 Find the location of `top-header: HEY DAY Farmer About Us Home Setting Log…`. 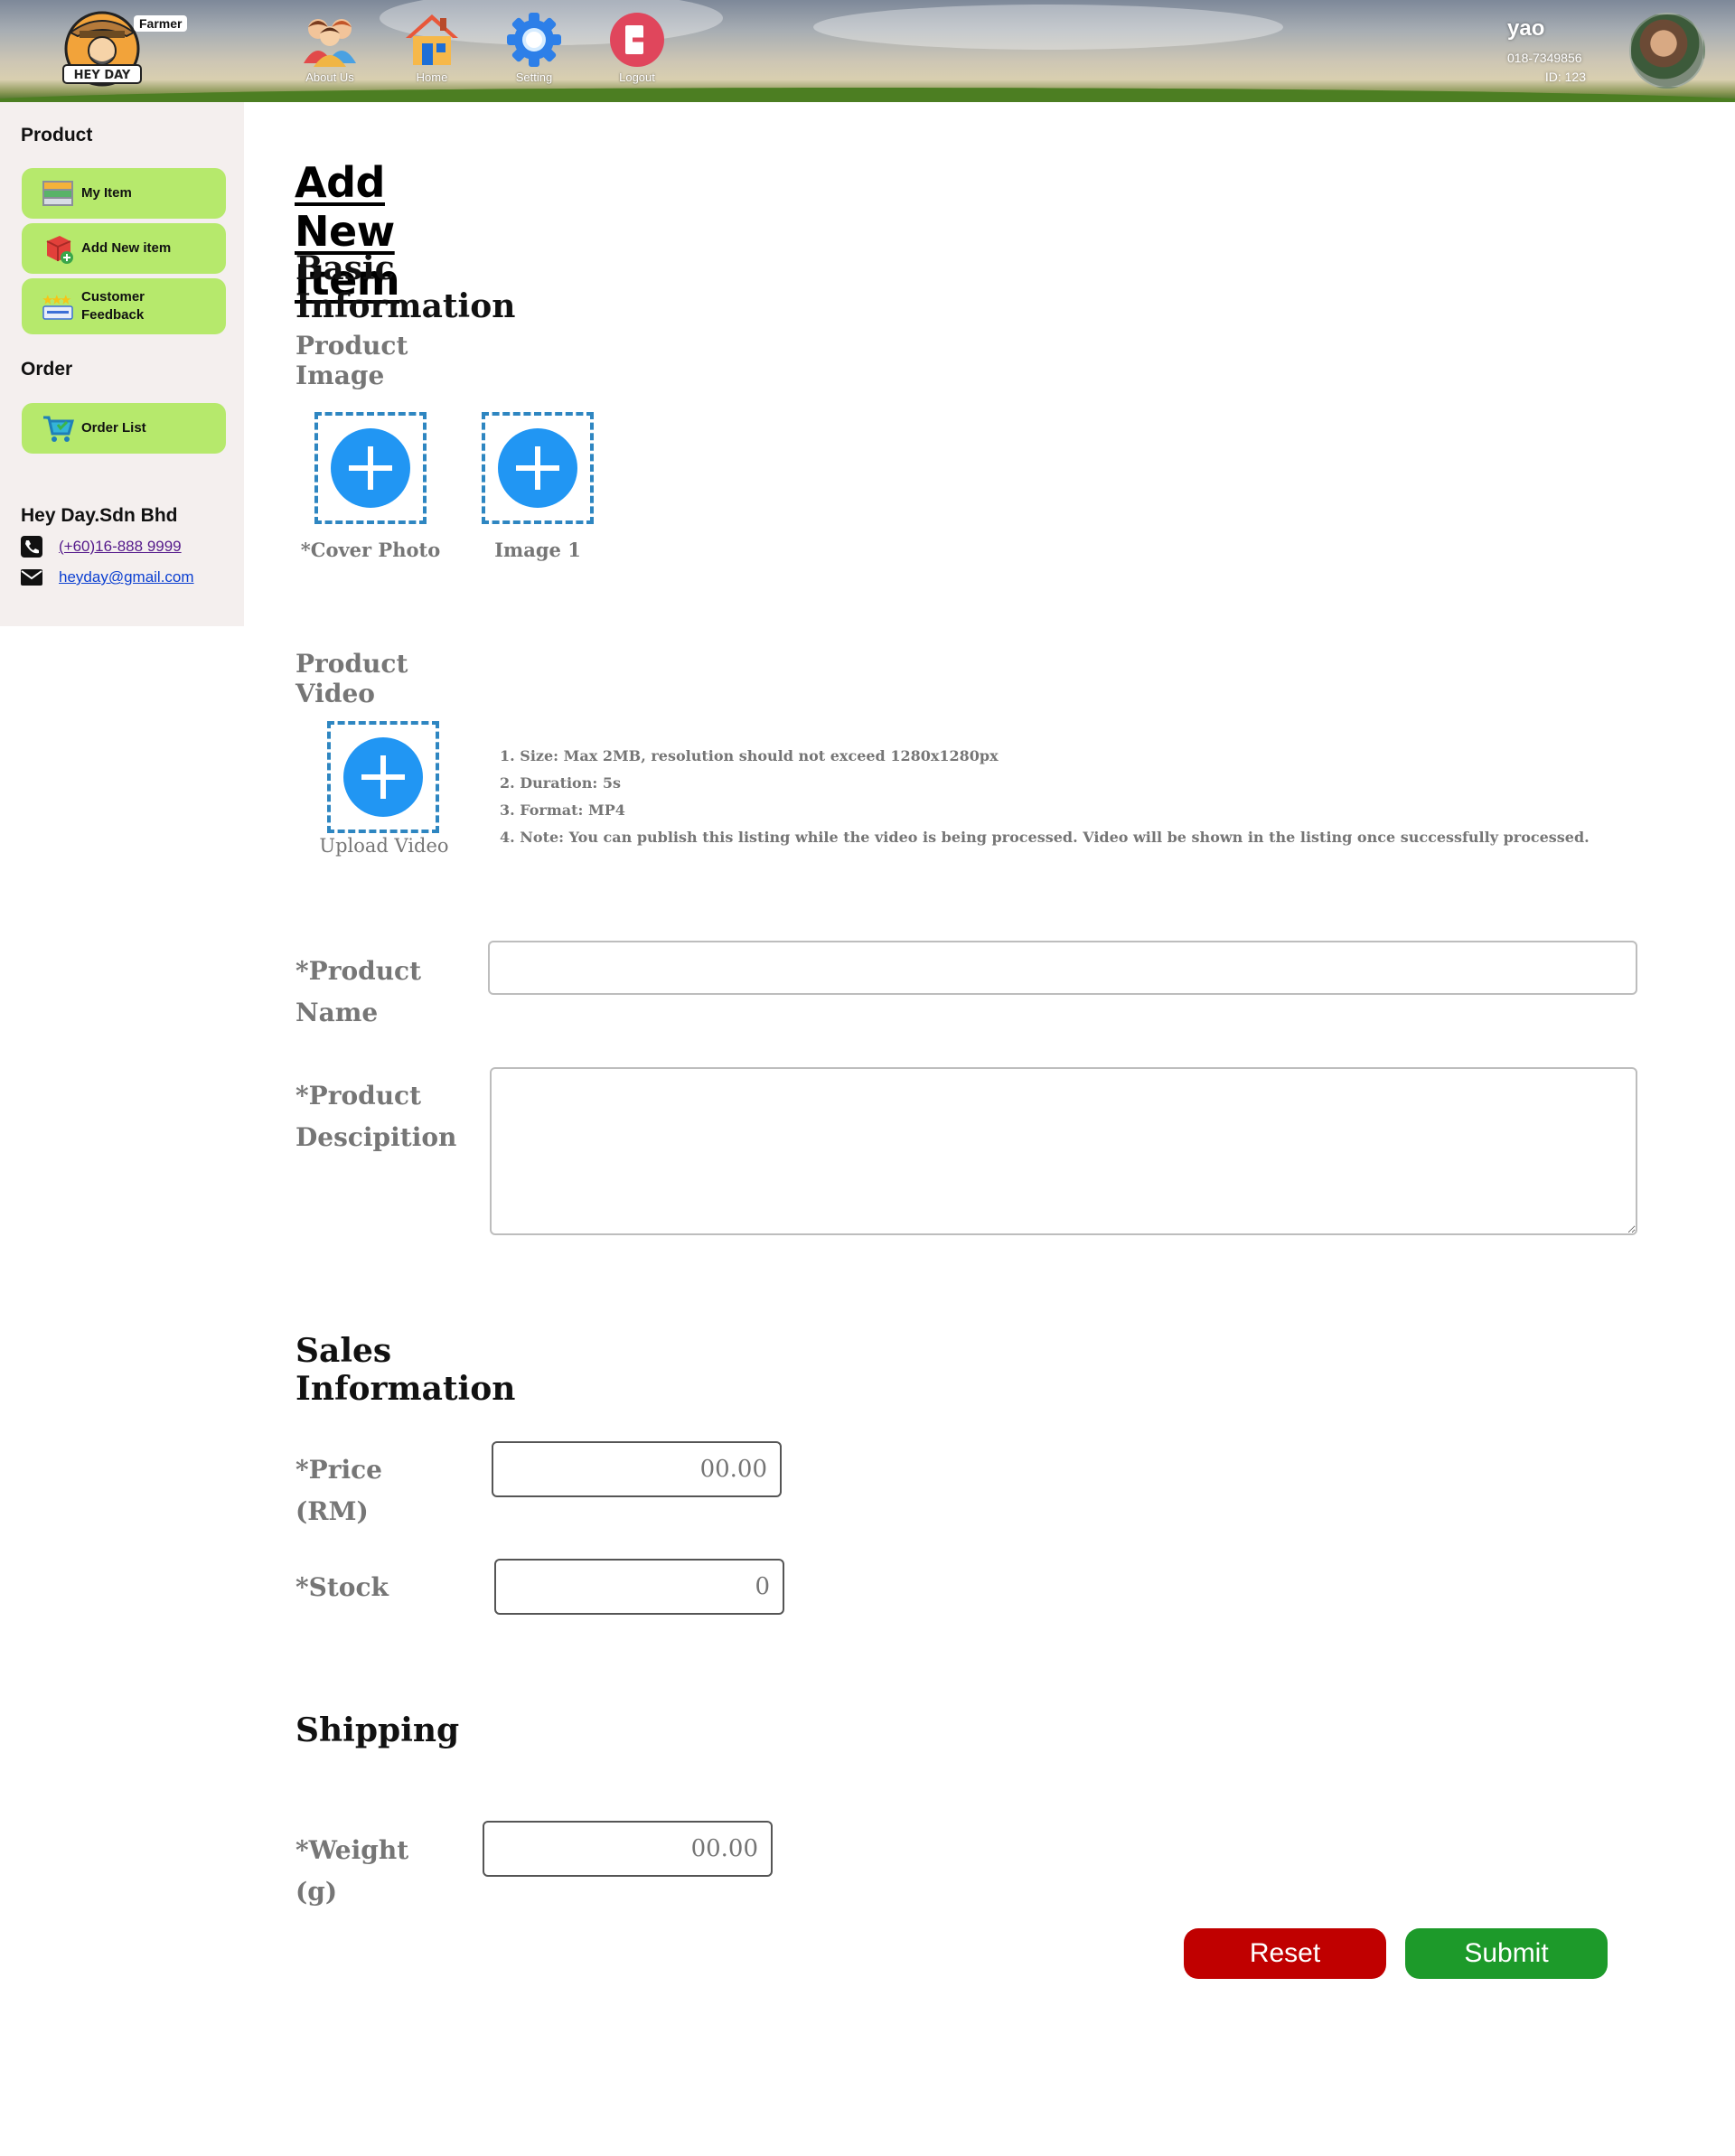

top-header: HEY DAY Farmer About Us Home Setting Log… is located at coordinates (868, 51).